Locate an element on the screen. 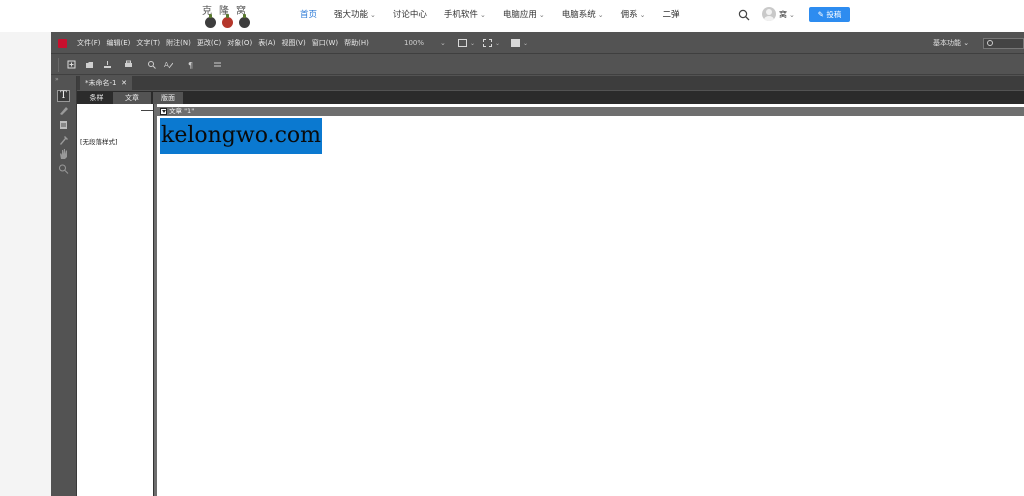 This screenshot has width=1024, height=496. site-logo: 克隆窝 is located at coordinates (228, 16).